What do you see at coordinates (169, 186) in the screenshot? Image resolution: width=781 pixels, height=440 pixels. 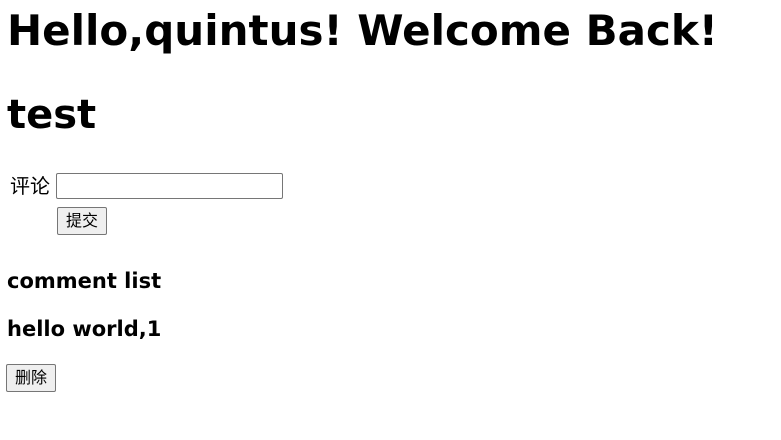 I see `comment-input` at bounding box center [169, 186].